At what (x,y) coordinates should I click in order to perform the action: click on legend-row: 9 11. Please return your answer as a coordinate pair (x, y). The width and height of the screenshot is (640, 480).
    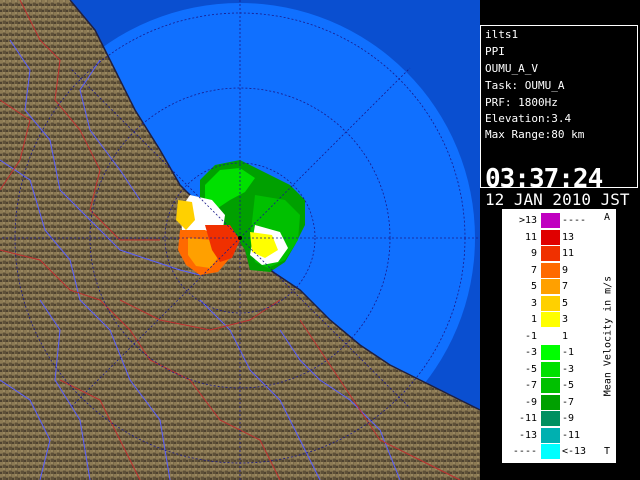
    Looking at the image, I should click on (550, 253).